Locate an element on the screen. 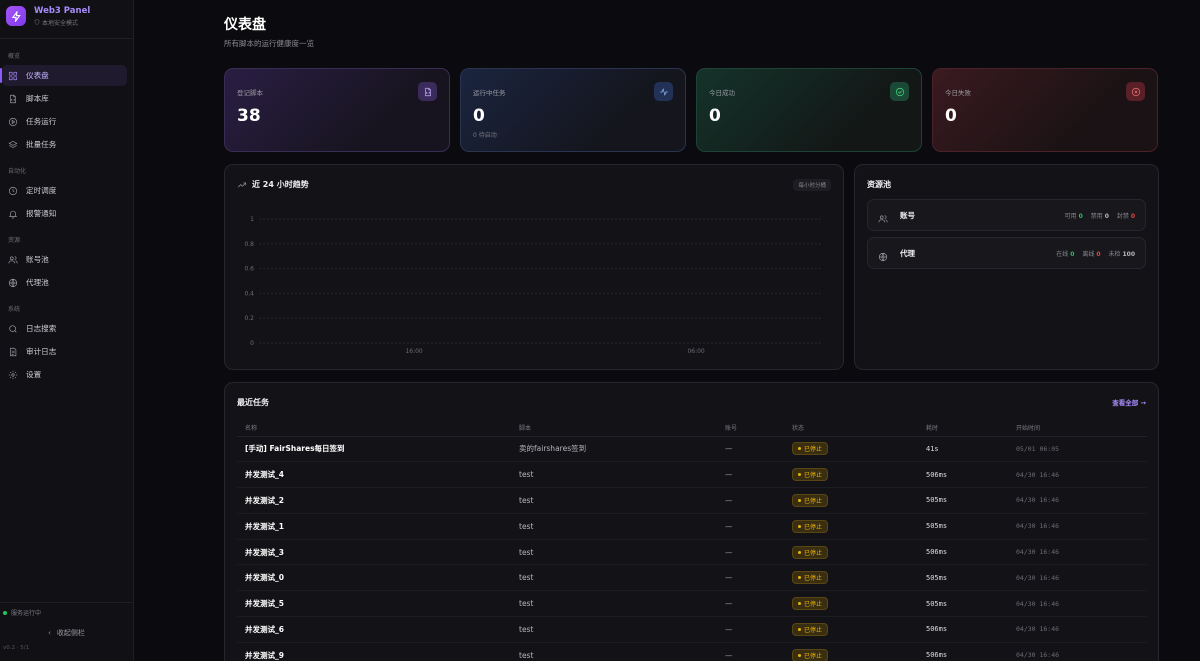 The image size is (1200, 661). clock-icon is located at coordinates (13, 190).